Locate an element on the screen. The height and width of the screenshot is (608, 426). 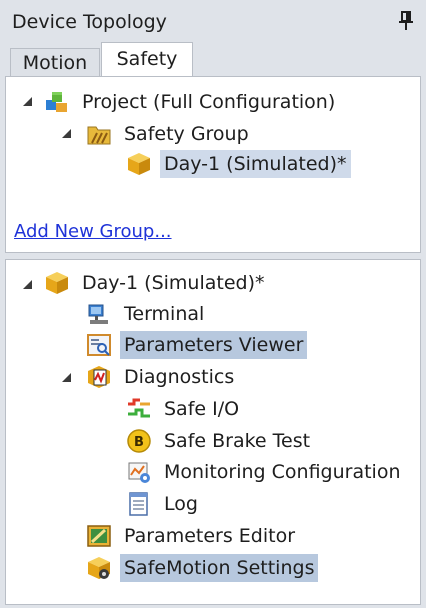
safety-group-icon is located at coordinates (99, 134).